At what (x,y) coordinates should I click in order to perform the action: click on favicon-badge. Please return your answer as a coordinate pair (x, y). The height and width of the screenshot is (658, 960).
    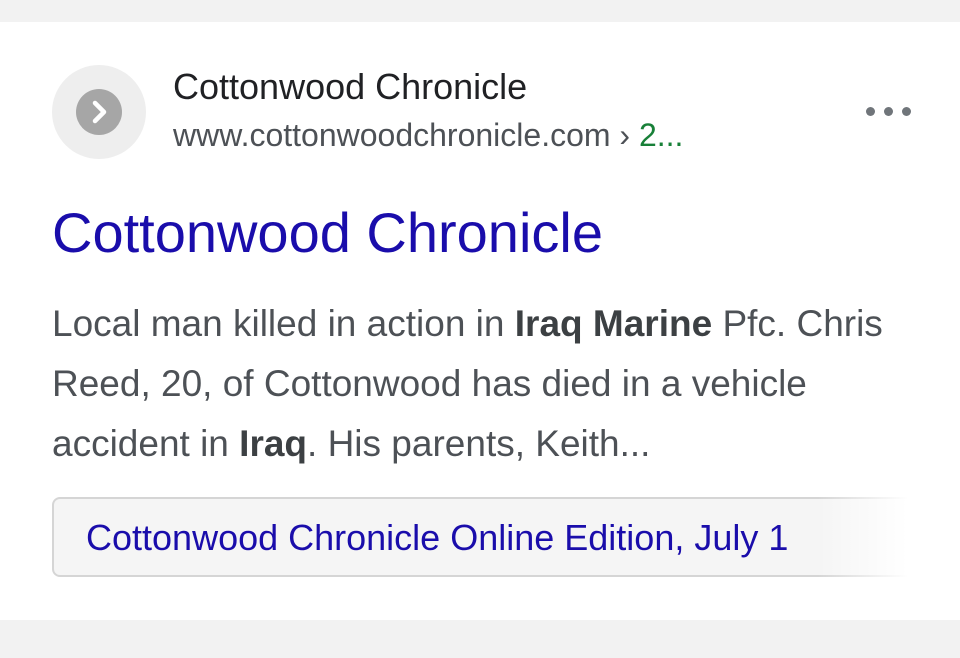
    Looking at the image, I should click on (99, 112).